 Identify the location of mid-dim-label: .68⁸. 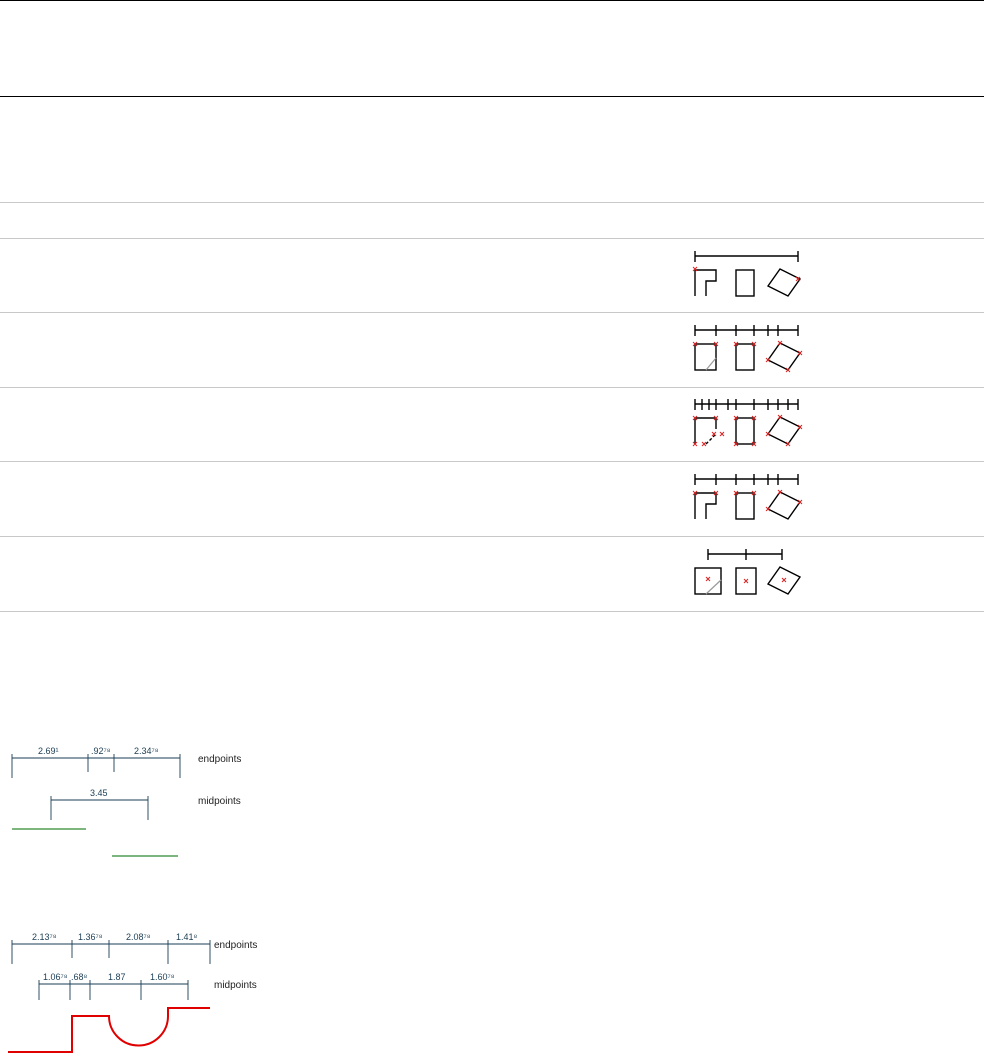
(79, 977).